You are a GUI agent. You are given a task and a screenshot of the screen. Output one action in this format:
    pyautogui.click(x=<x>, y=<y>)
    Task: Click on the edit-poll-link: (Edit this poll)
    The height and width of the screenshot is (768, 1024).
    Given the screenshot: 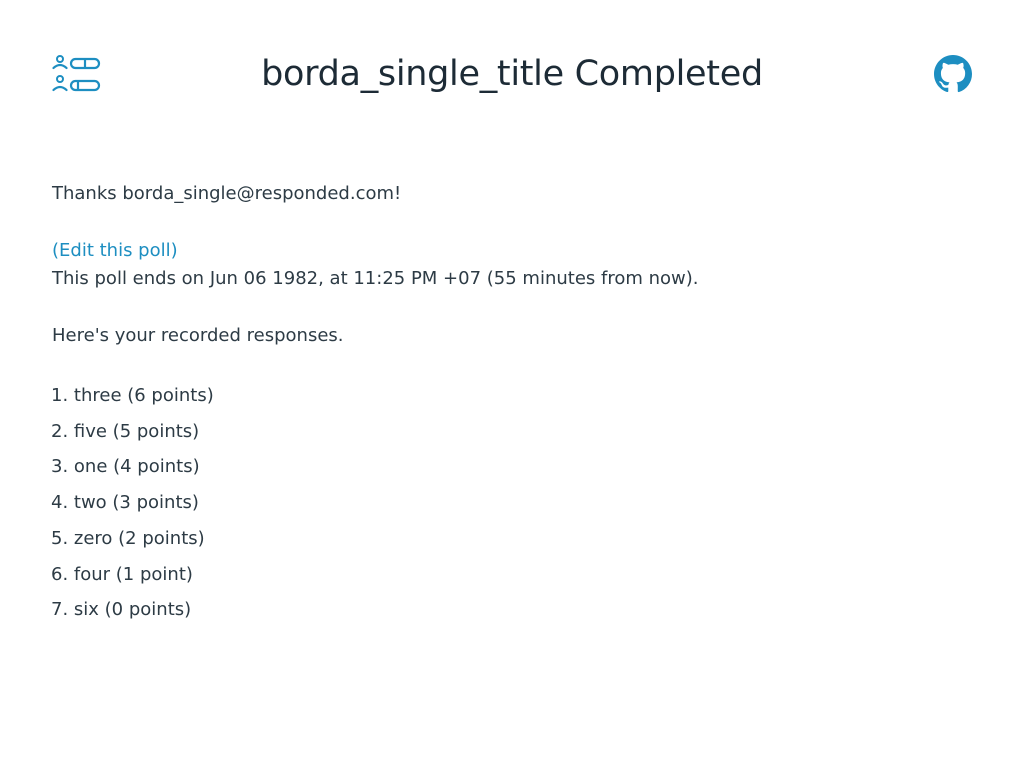 What is the action you would take?
    pyautogui.click(x=115, y=251)
    